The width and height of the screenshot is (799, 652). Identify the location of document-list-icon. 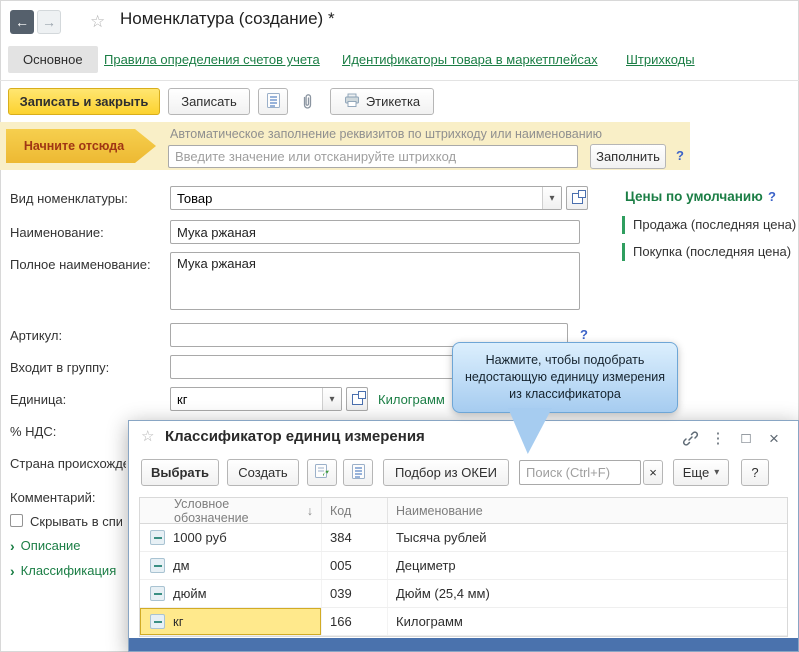
(273, 102).